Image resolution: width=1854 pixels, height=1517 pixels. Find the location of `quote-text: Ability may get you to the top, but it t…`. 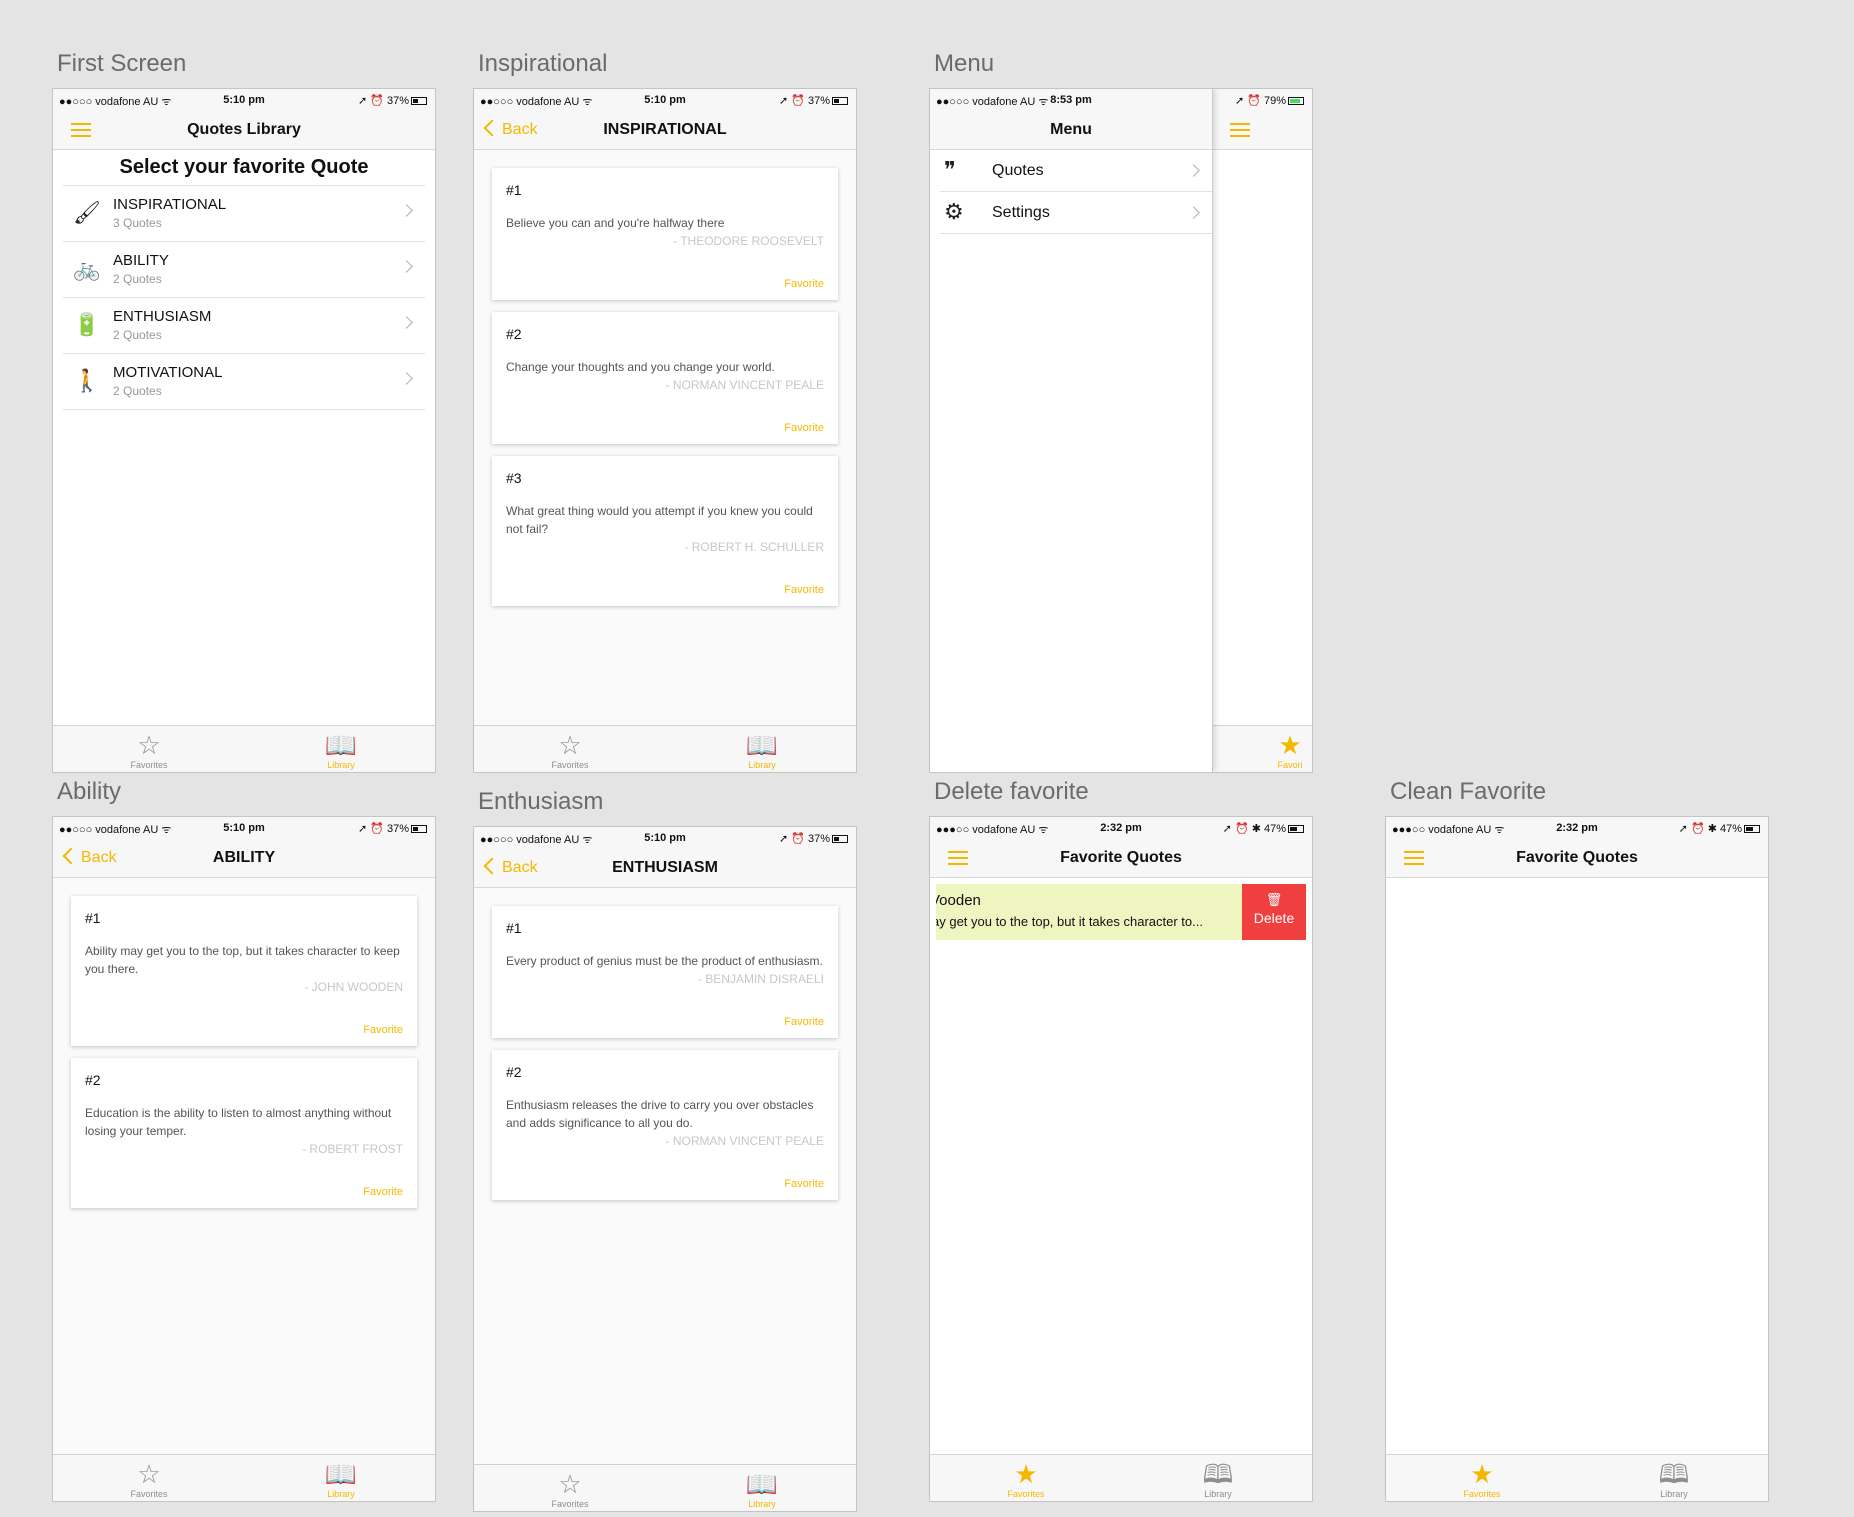

quote-text: Ability may get you to the top, but it t… is located at coordinates (242, 960).